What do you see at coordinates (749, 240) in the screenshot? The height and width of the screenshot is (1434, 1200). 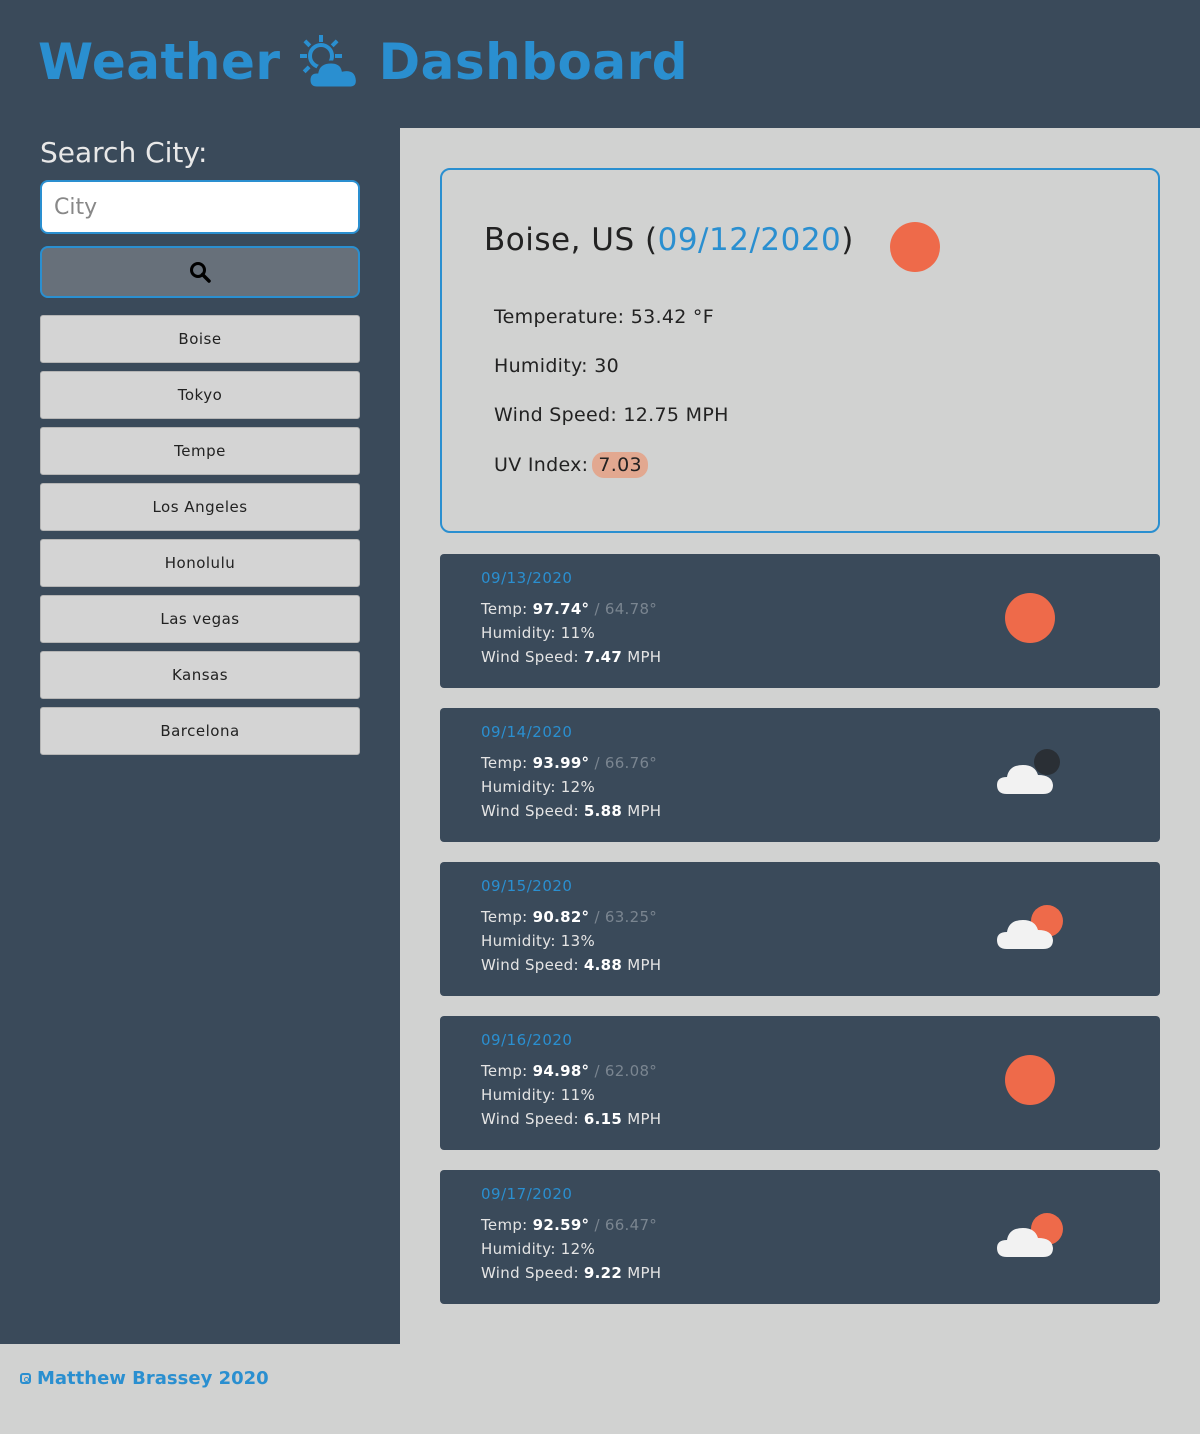 I see `current-date: 09/12/2020` at bounding box center [749, 240].